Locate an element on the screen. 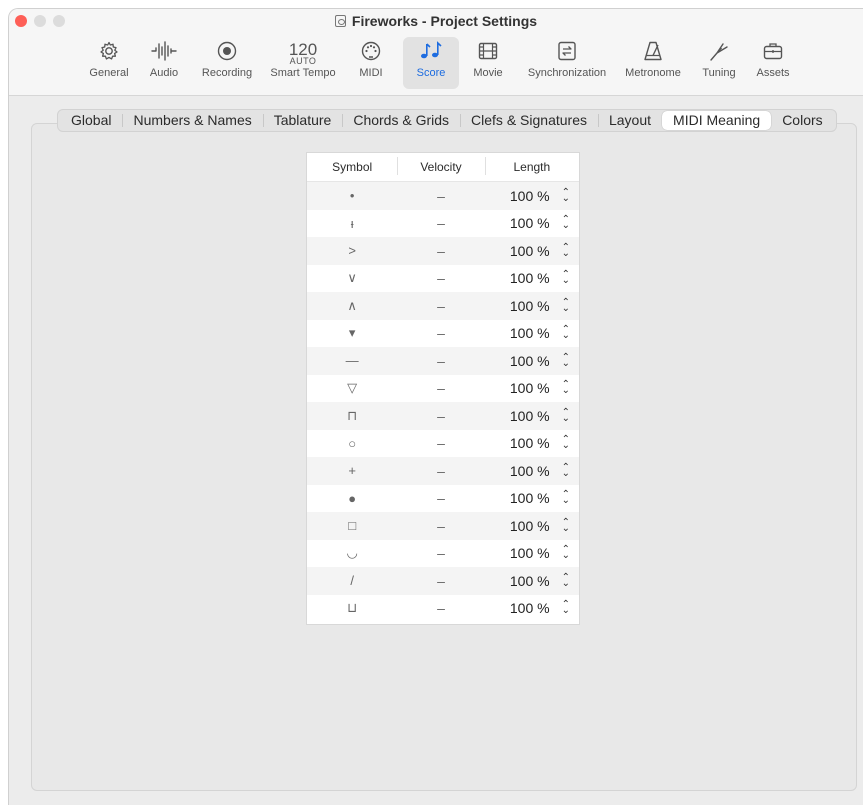 The height and width of the screenshot is (805, 863). column-header-length: Length is located at coordinates (531, 166).